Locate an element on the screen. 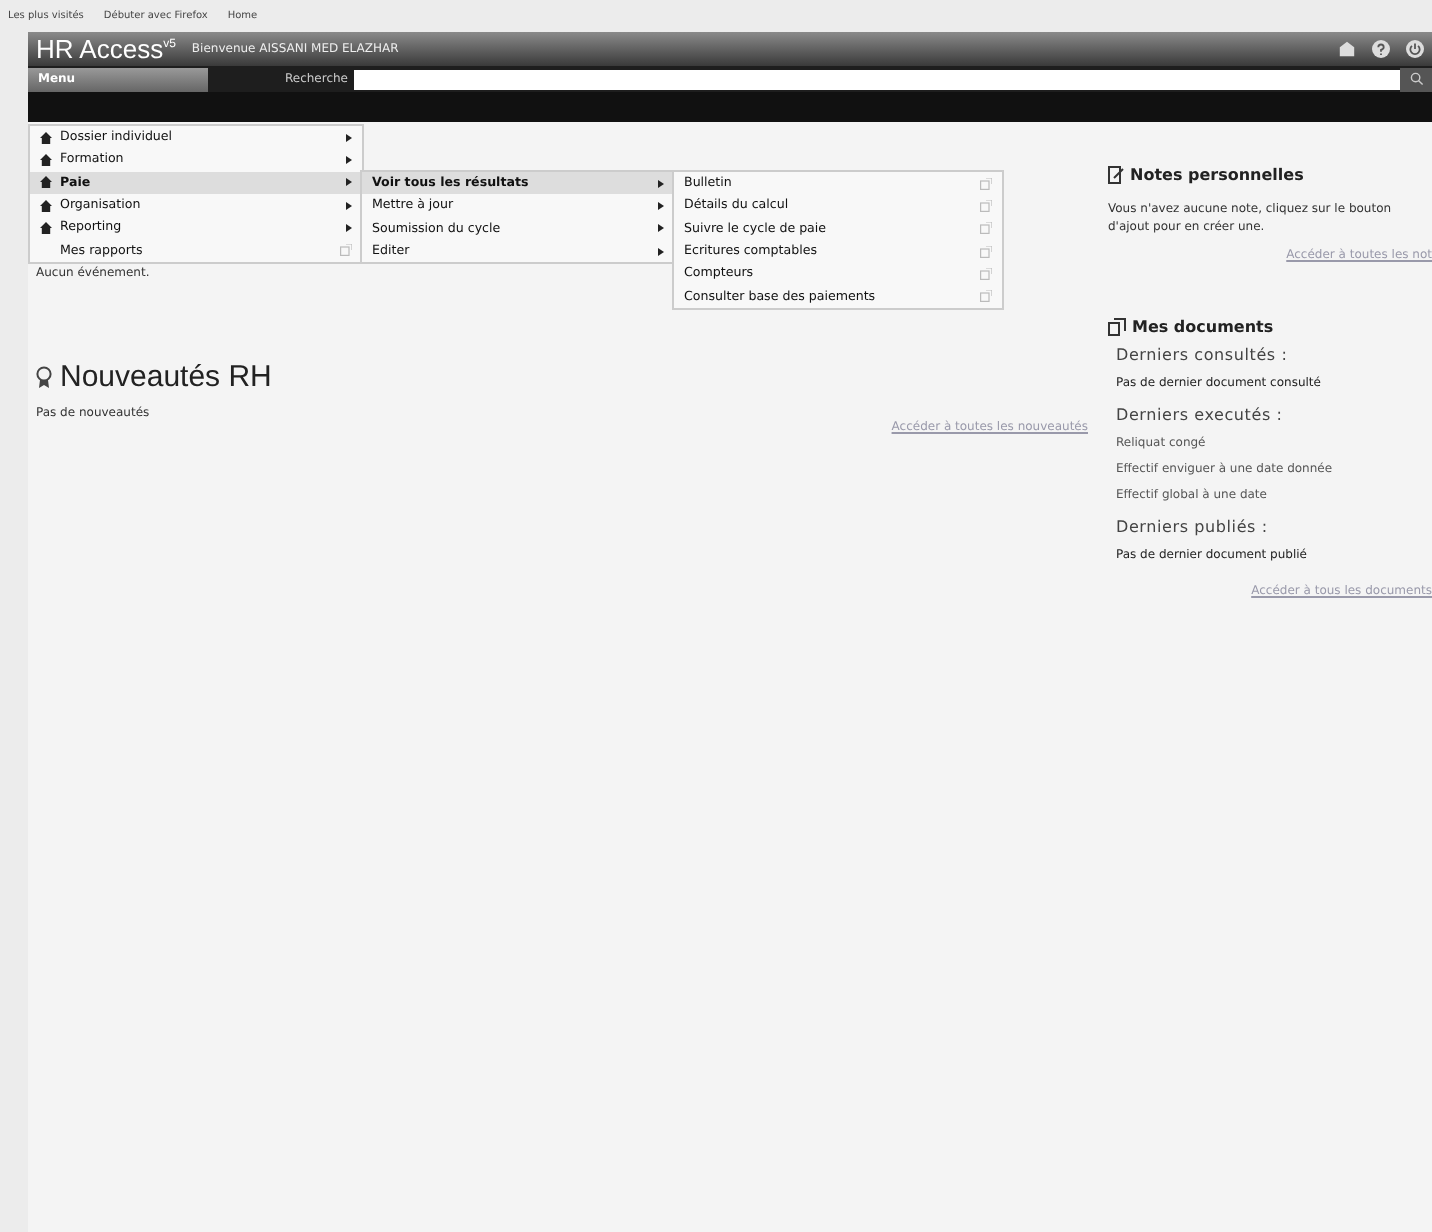 The width and height of the screenshot is (1432, 1232). subsection-title: Derniers publiés : is located at coordinates (1193, 527).